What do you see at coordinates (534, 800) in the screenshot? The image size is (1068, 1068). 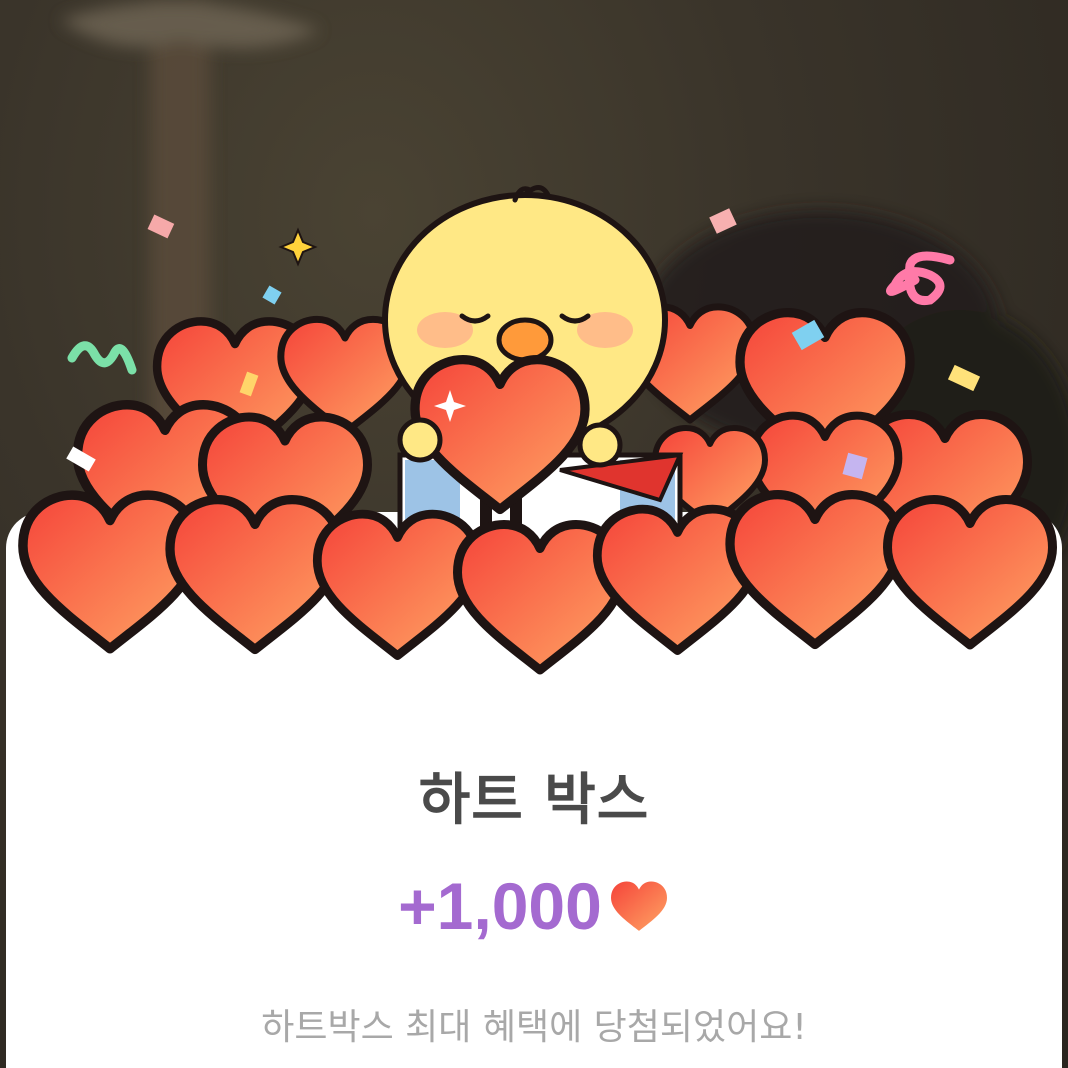 I see `popup-title: 하트 박스` at bounding box center [534, 800].